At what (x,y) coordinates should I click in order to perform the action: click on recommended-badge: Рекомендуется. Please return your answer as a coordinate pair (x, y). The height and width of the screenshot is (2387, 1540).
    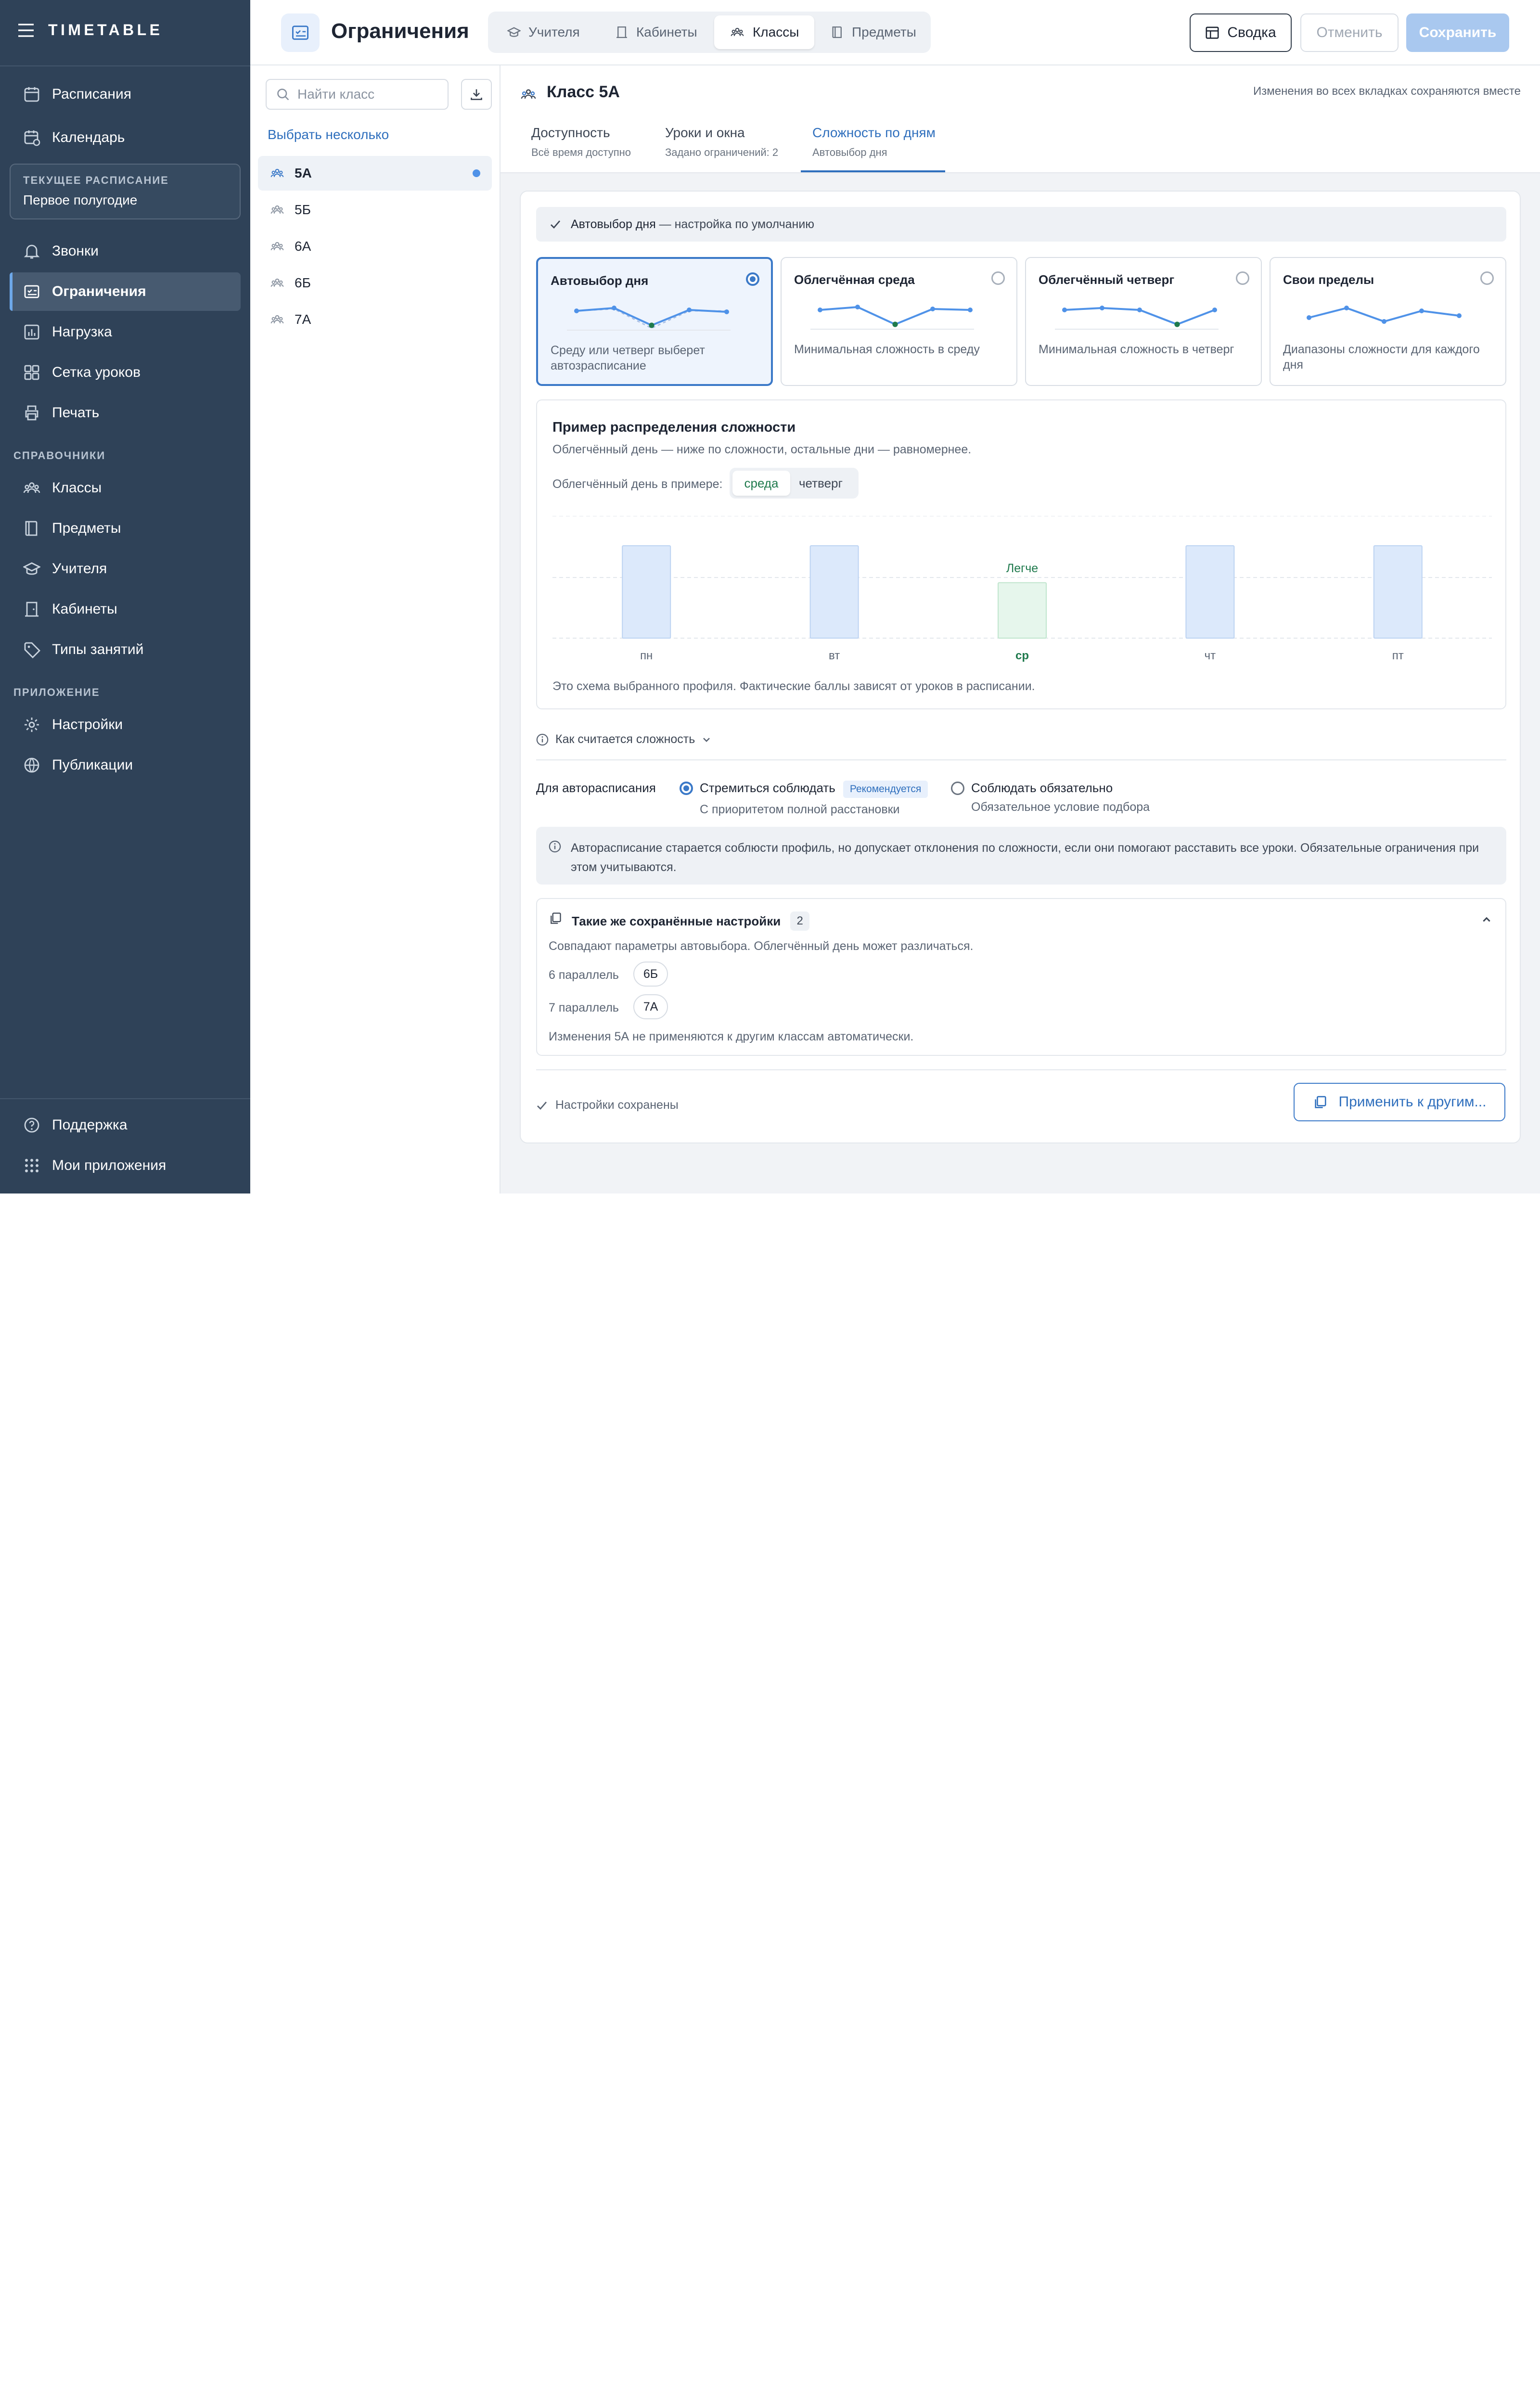
    Looking at the image, I should click on (885, 789).